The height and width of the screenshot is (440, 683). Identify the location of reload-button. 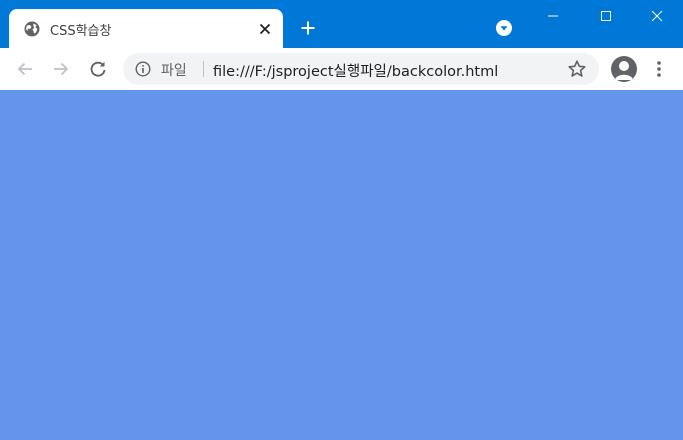
(98, 69).